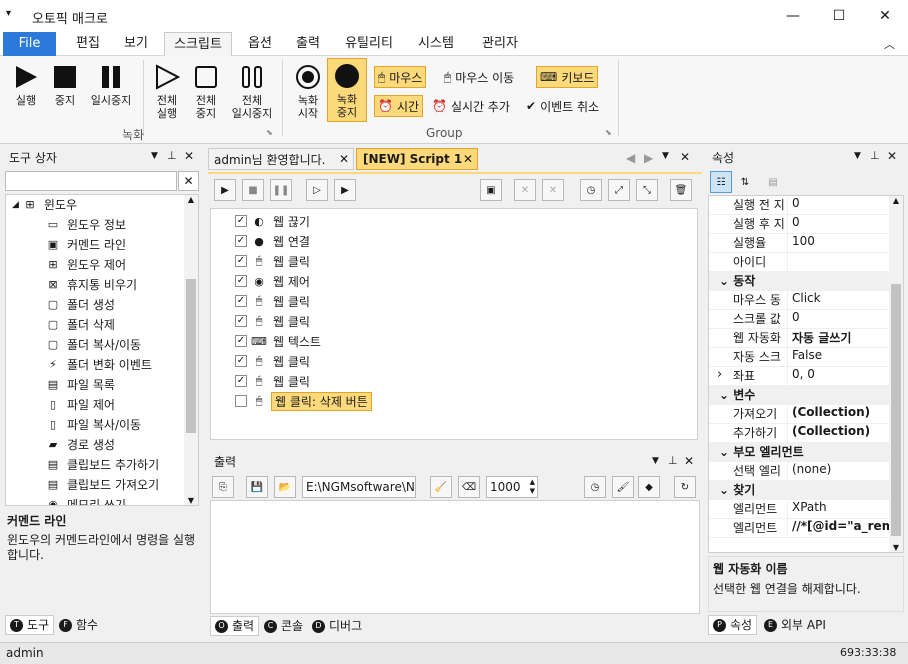 The width and height of the screenshot is (908, 664). I want to click on tree-item: ◉ 메모리 쓰기, so click(102, 500).